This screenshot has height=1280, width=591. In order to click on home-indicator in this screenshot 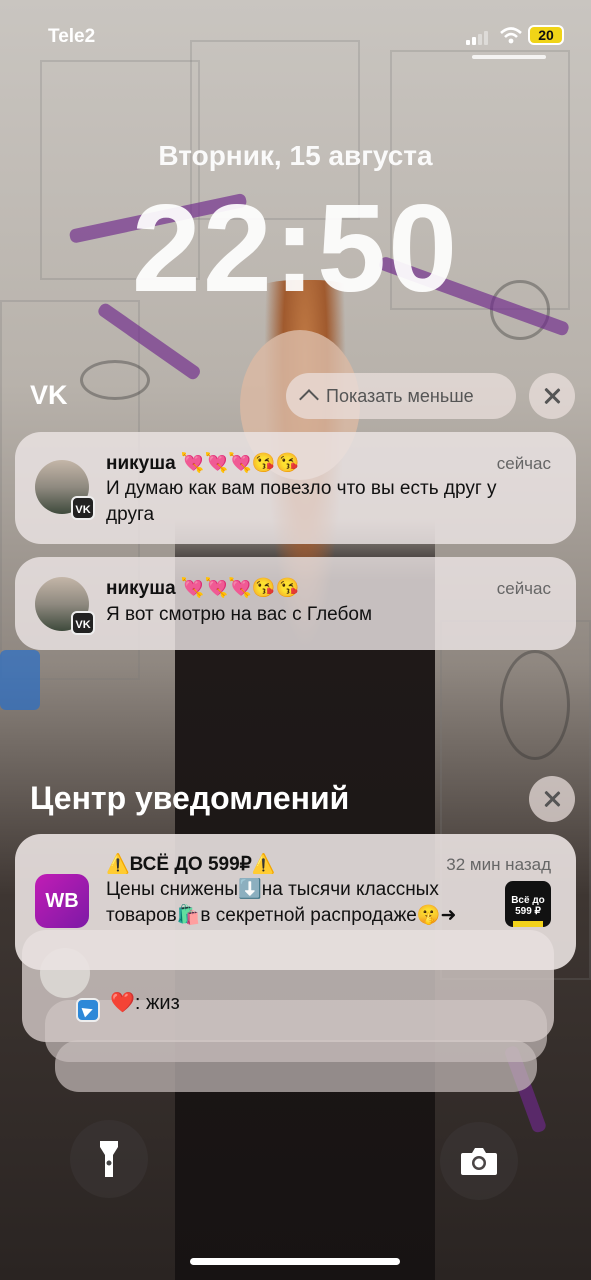, I will do `click(295, 1261)`.